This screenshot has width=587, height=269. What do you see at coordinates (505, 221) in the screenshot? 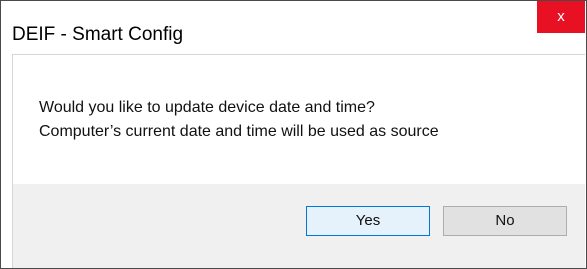
I see `no-button: No` at bounding box center [505, 221].